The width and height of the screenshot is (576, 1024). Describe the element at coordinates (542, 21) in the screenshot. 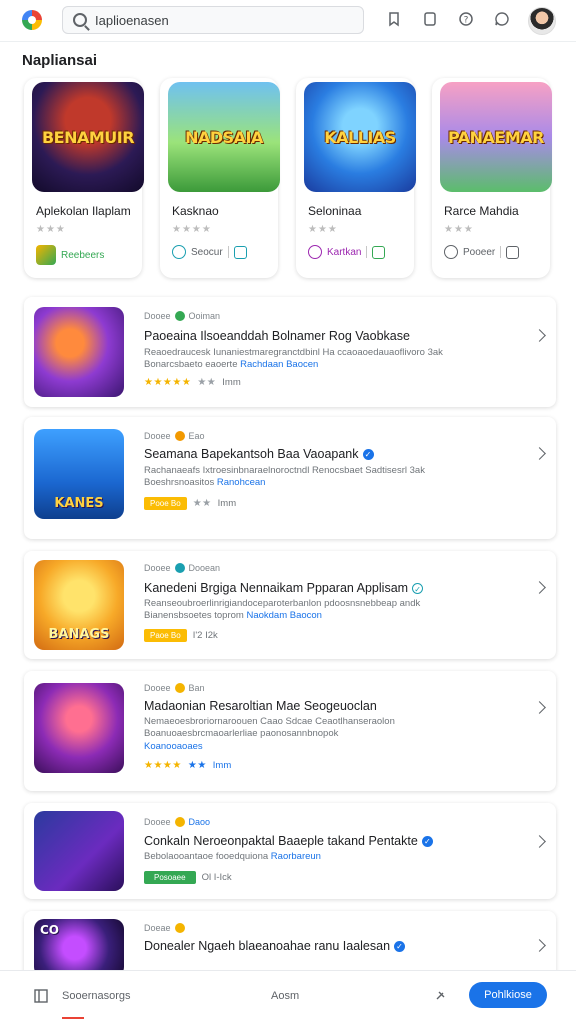

I see `avatar` at that location.